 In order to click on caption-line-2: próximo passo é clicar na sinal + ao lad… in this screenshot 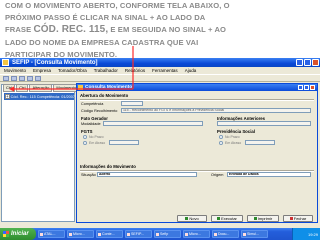, I will do `click(105, 18)`.